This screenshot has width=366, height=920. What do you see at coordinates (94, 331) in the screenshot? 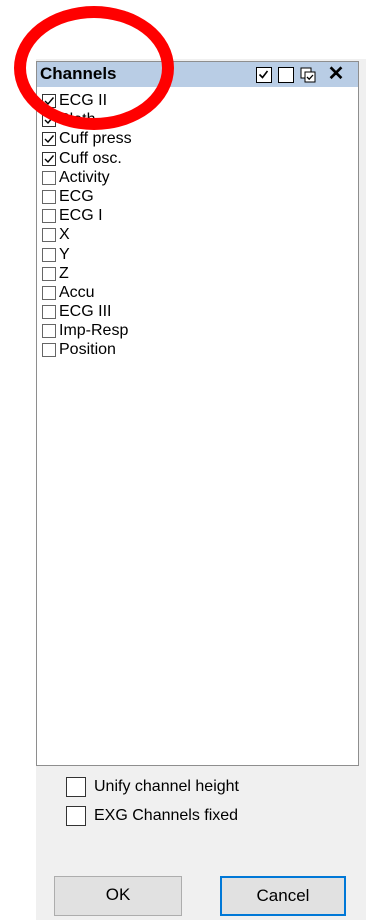
I see `channel-label: Imp-Resp` at bounding box center [94, 331].